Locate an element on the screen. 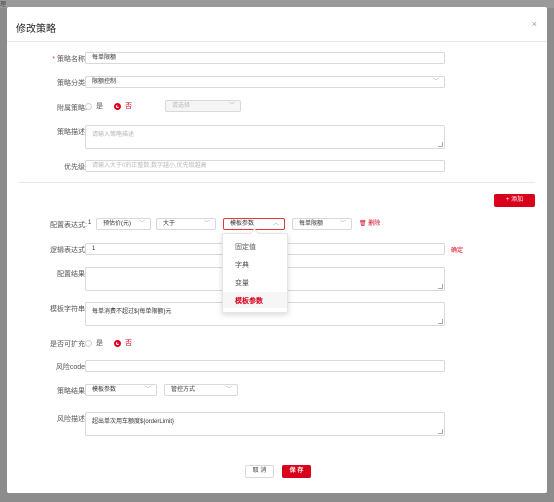 The height and width of the screenshot is (502, 554). section-divider is located at coordinates (277, 182).